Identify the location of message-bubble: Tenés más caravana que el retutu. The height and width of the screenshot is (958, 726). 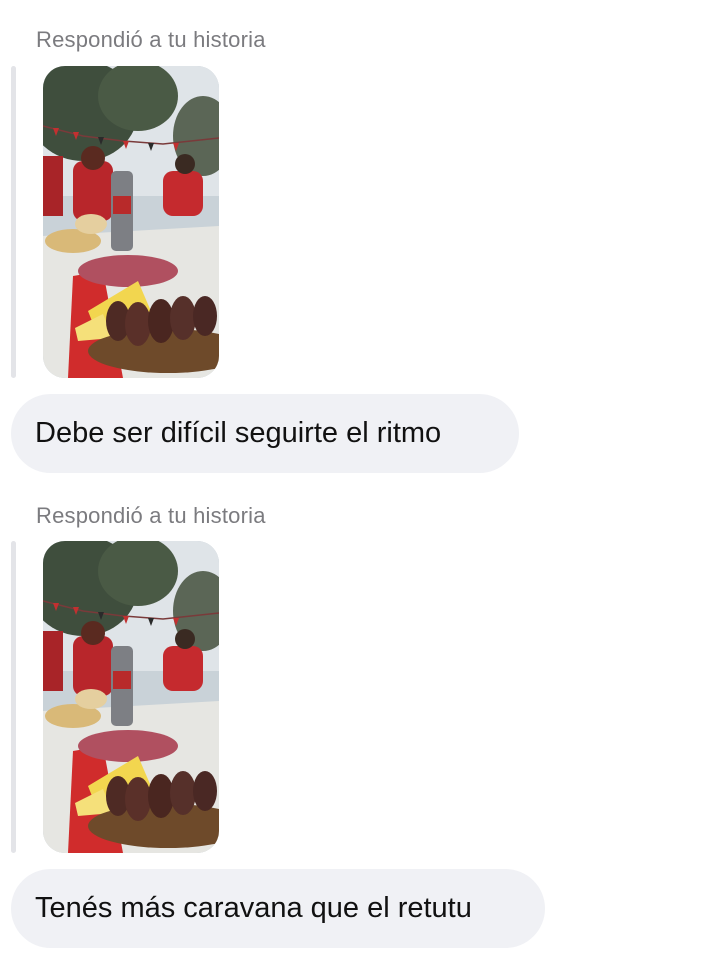
(278, 908).